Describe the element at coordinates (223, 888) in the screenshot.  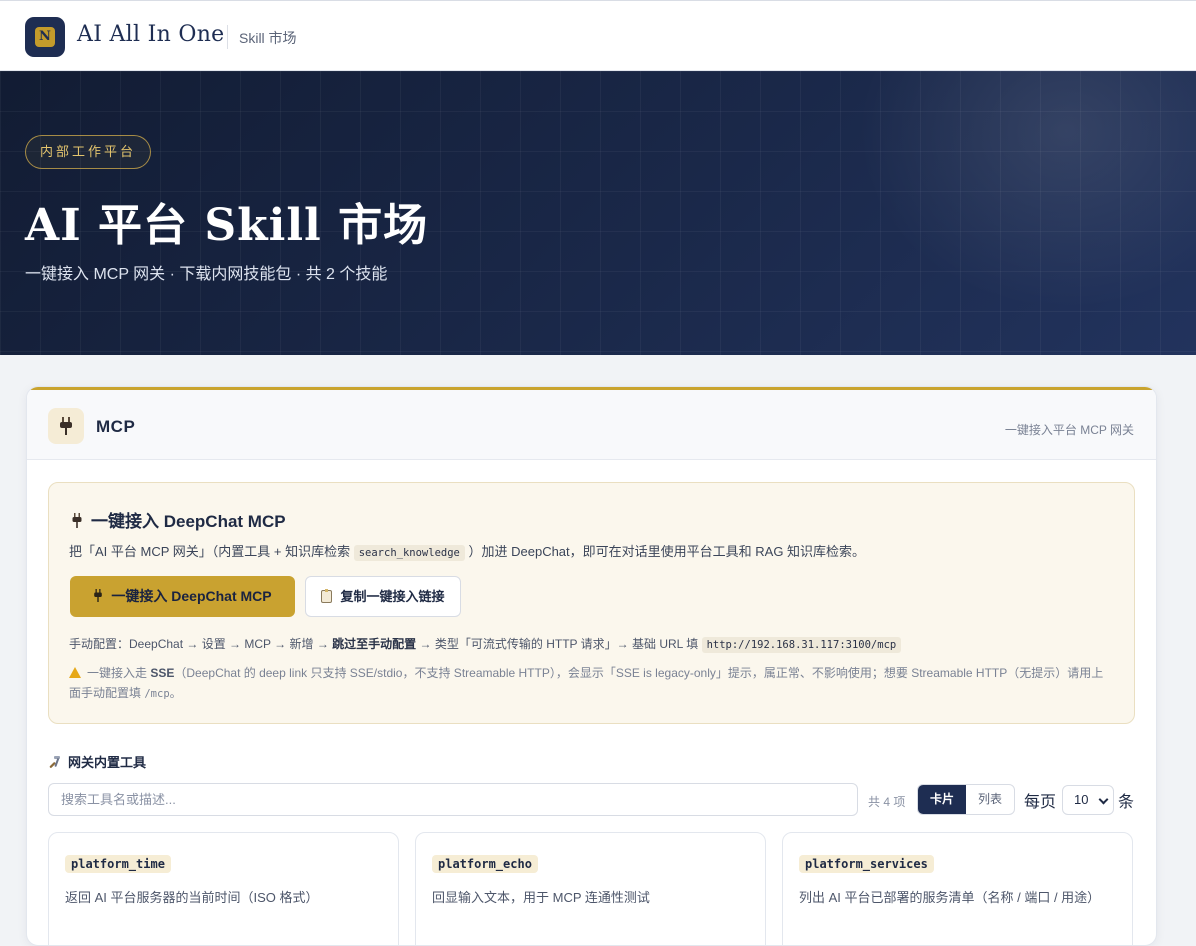
I see `tool-card: platform_time 返回 AI 平台服务器的当前时间（ISO 格式）` at that location.